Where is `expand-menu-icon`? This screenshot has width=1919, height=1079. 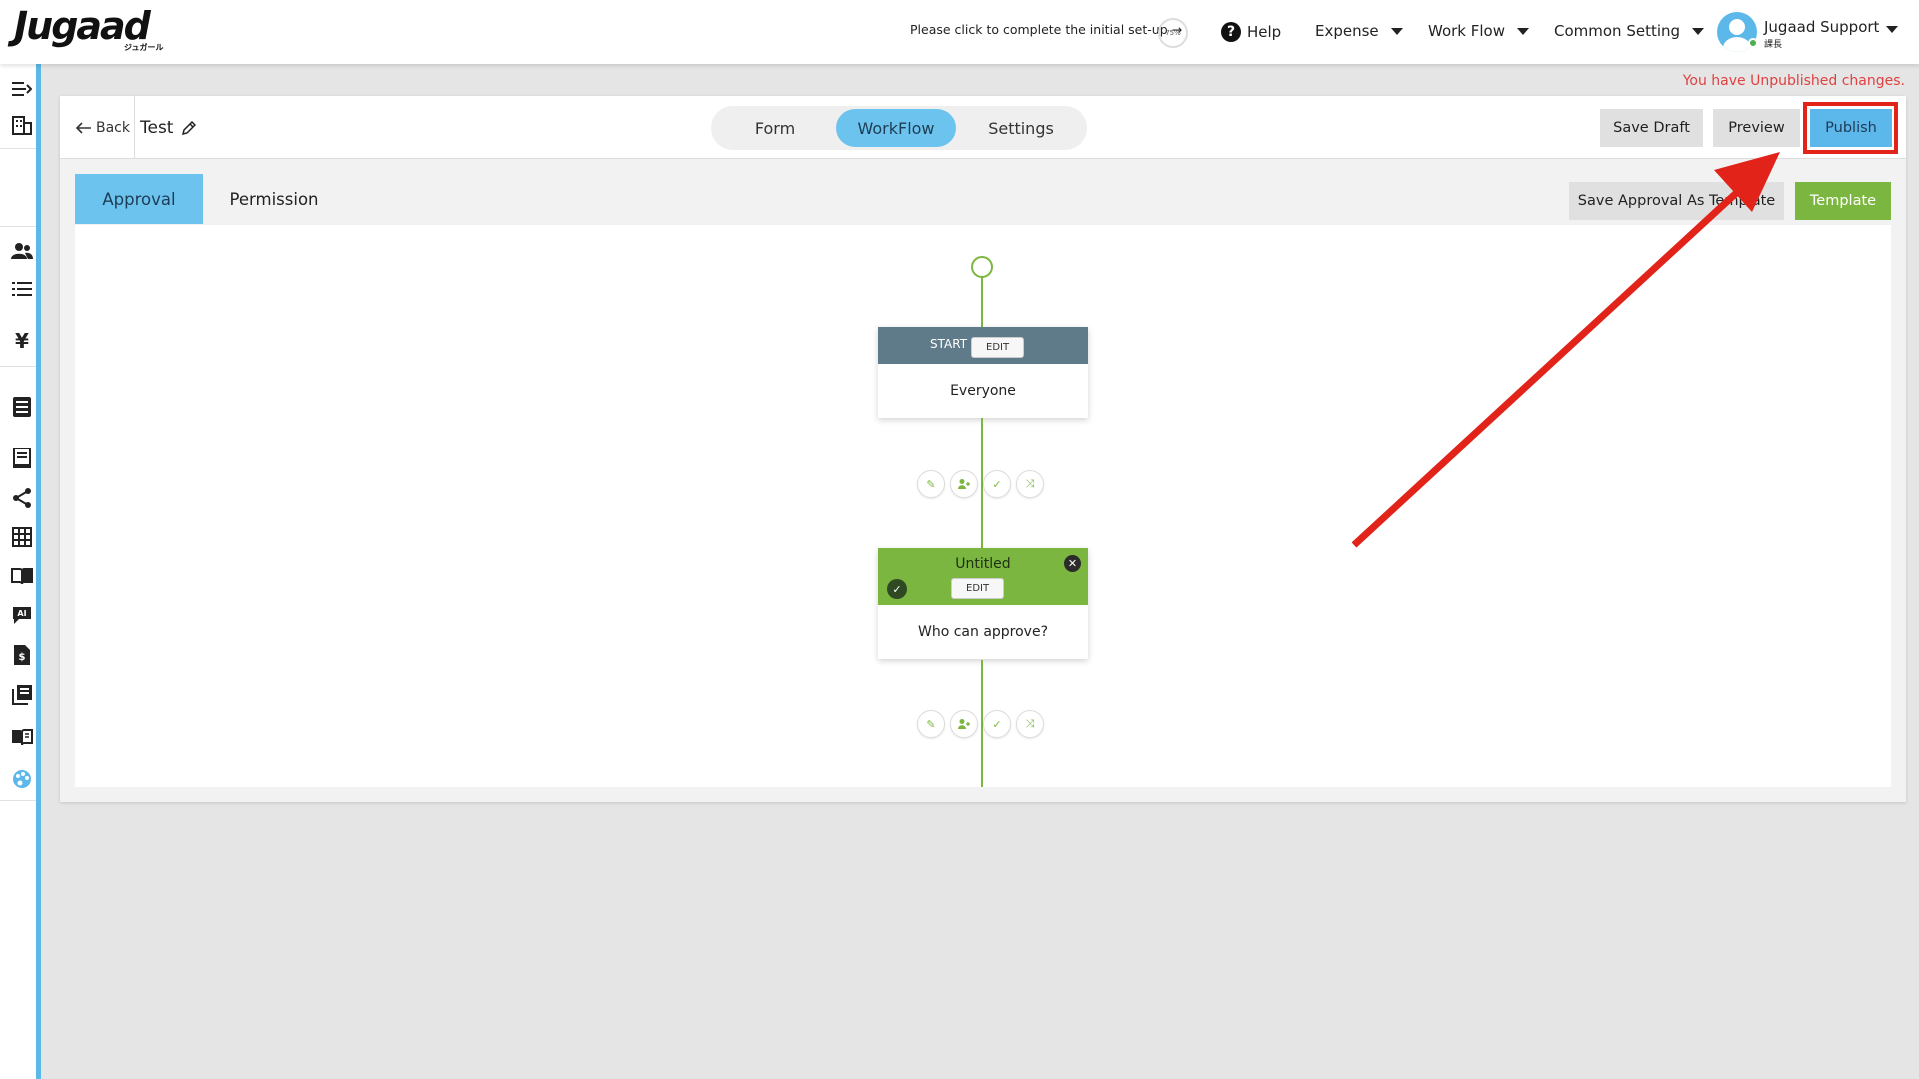 expand-menu-icon is located at coordinates (22, 89).